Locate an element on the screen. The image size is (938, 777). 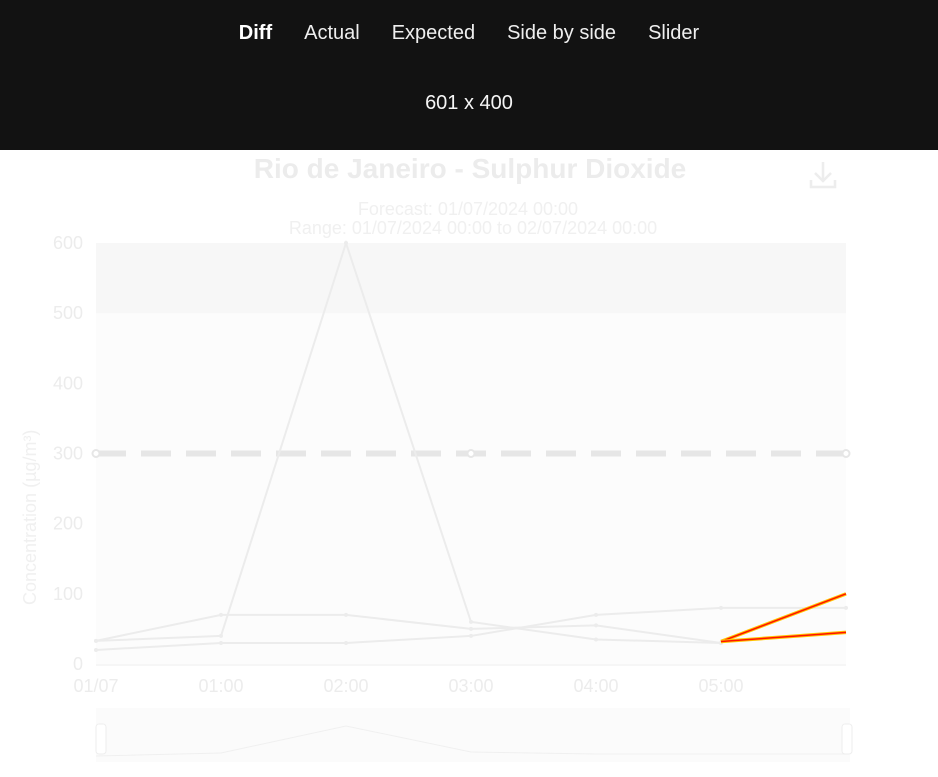
tab-slider: Slider is located at coordinates (673, 33).